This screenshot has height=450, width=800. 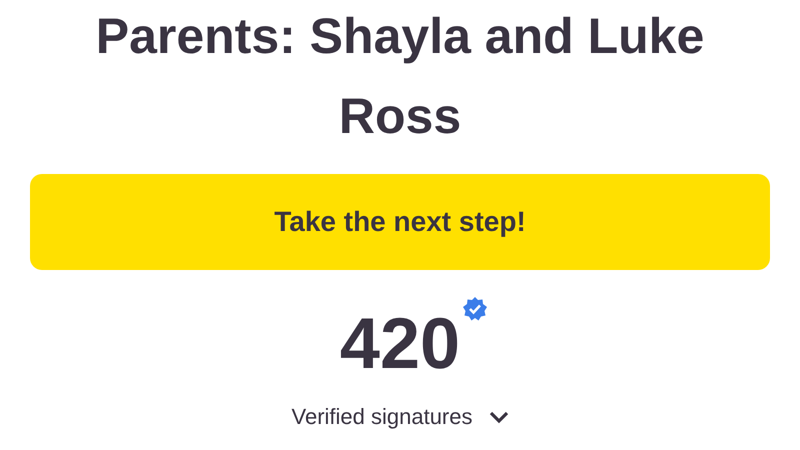 I want to click on signature-count: 420, so click(x=400, y=344).